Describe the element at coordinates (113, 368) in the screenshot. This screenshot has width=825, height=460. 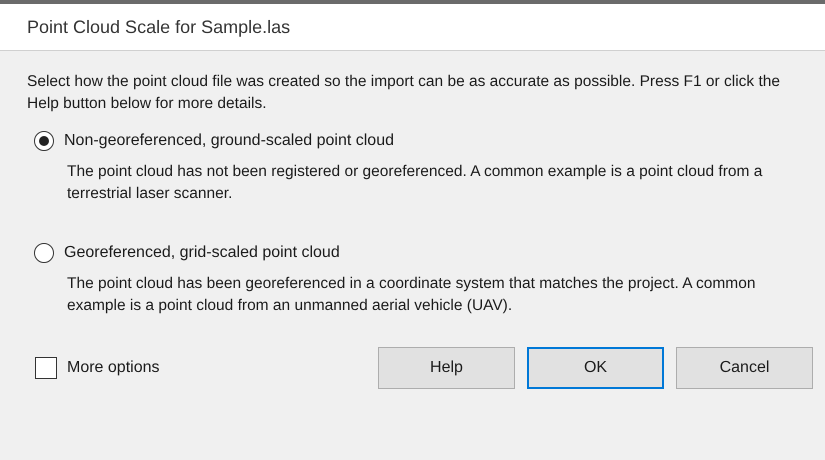
I see `checkbox-label: More options` at that location.